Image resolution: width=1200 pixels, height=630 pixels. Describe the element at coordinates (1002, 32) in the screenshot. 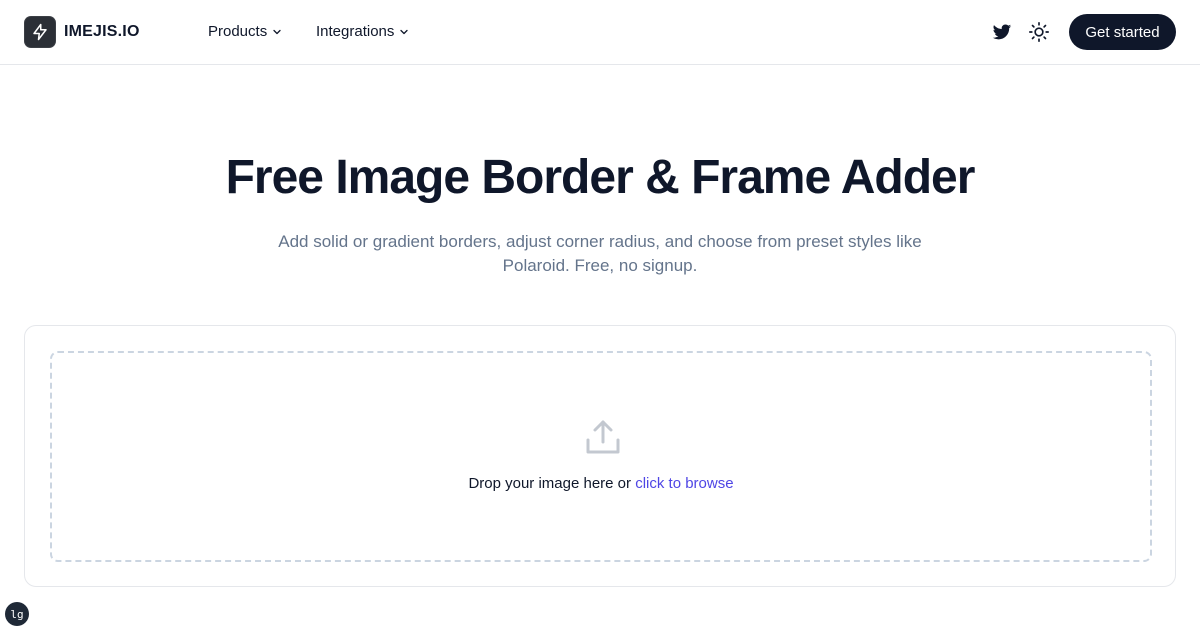

I see `twitter-icon` at that location.